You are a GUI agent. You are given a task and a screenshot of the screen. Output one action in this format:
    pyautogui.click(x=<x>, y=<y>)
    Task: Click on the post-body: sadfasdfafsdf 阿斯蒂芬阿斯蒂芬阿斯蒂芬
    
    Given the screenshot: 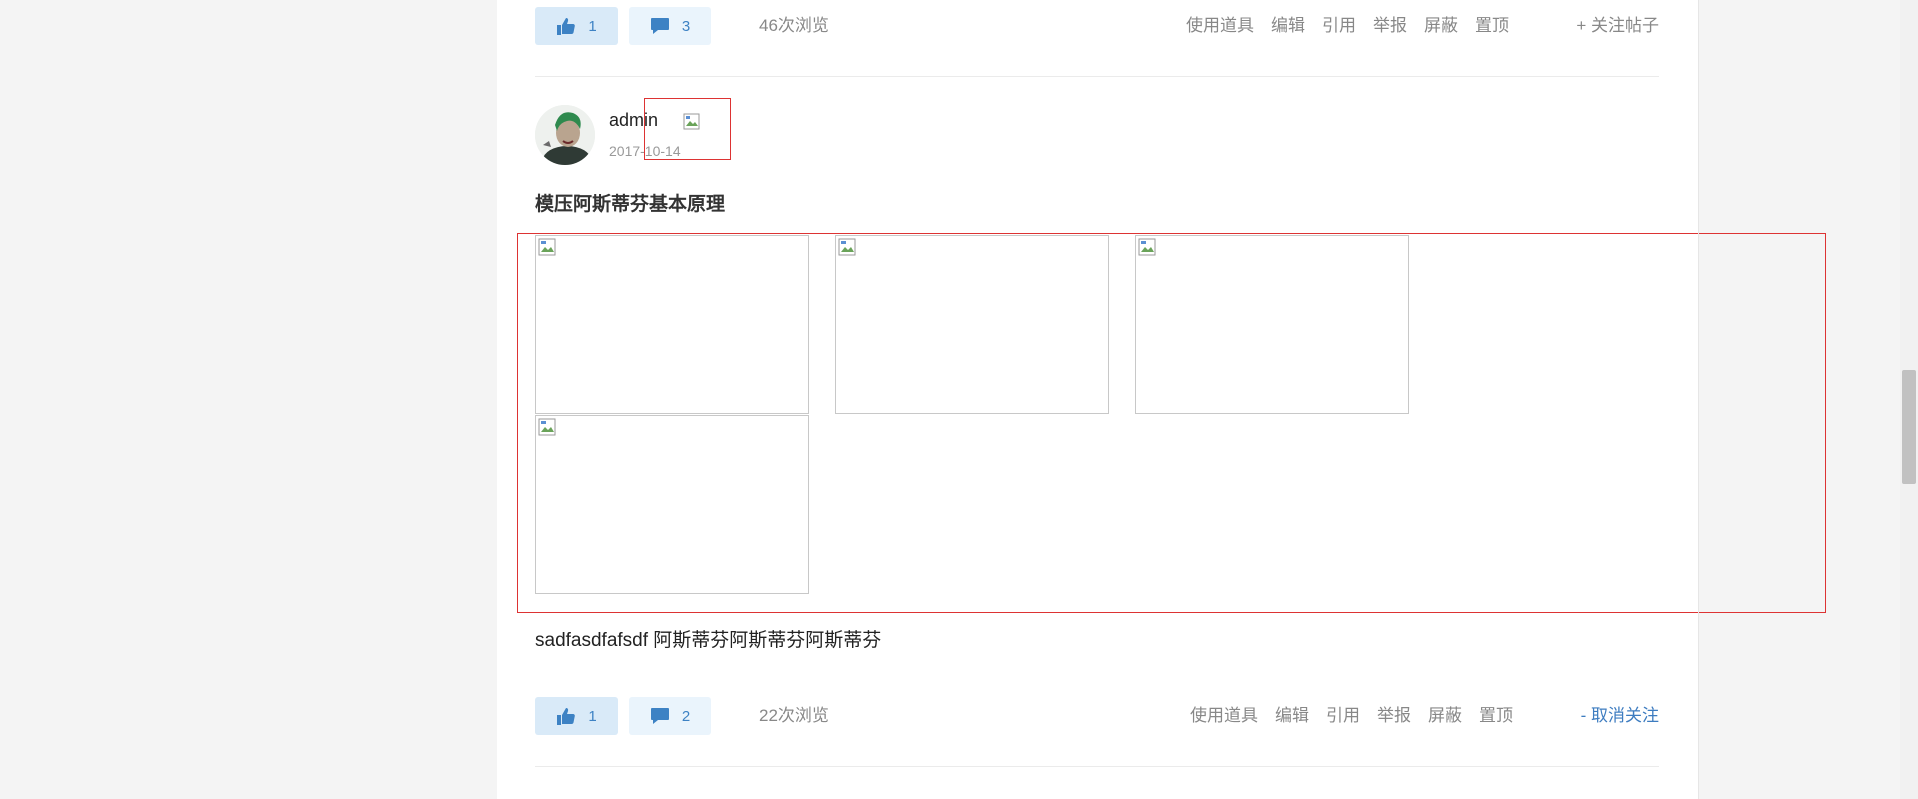 What is the action you would take?
    pyautogui.click(x=708, y=640)
    